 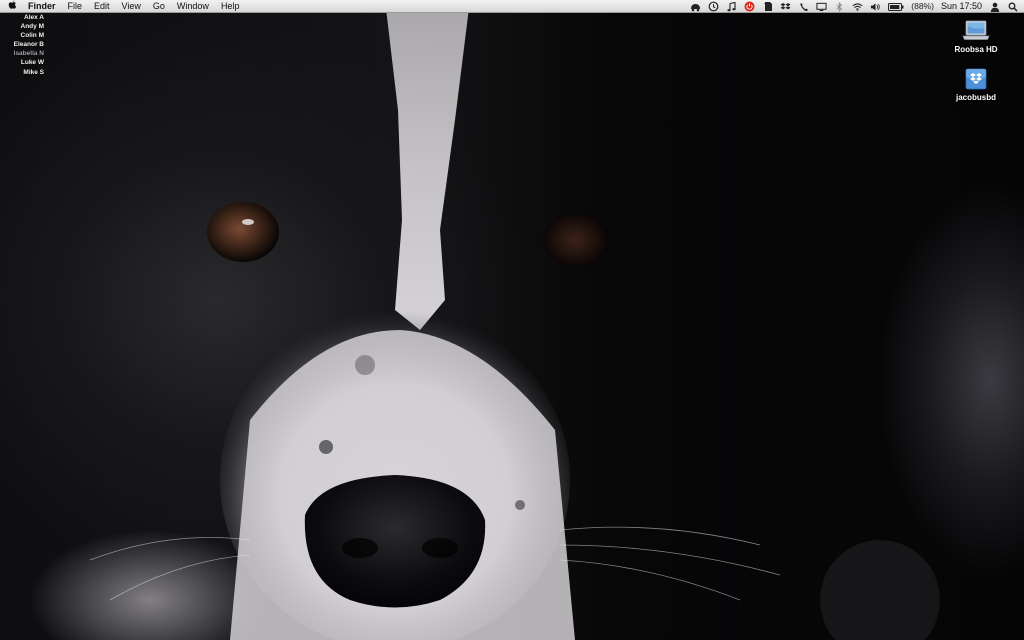 What do you see at coordinates (767, 6) in the screenshot?
I see `evernote-icon` at bounding box center [767, 6].